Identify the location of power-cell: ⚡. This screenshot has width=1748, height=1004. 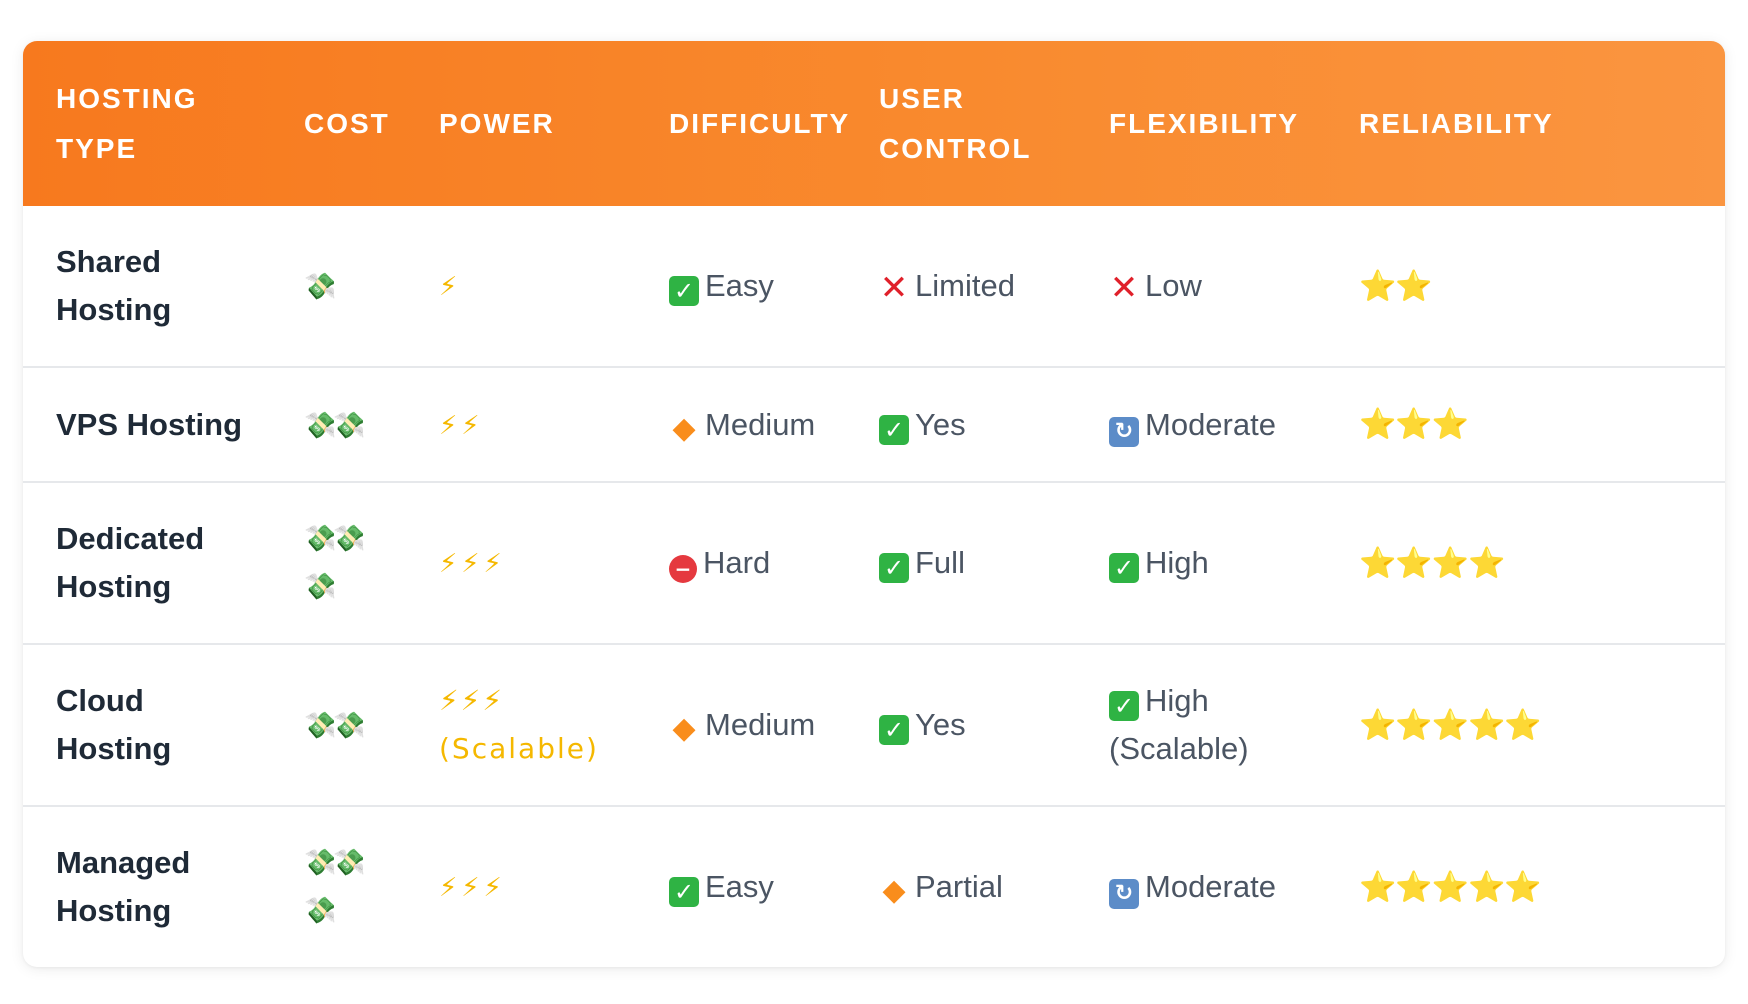
(521, 286).